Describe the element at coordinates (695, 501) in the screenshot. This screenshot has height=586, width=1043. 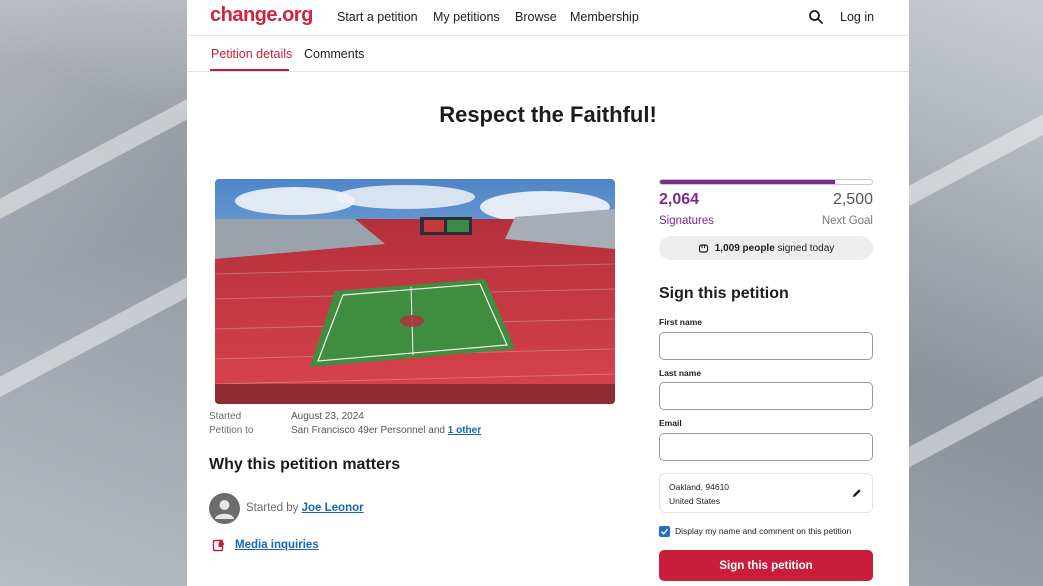
I see `location-country: United States` at that location.